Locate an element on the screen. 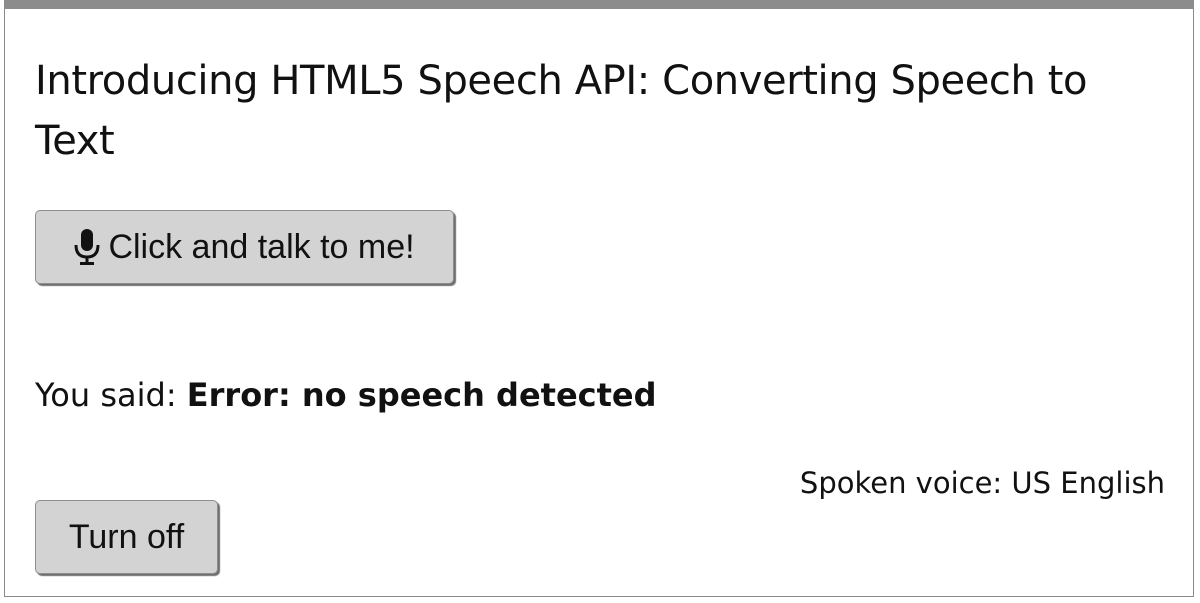  transcript-line: You said: Error: no speech detected is located at coordinates (346, 395).